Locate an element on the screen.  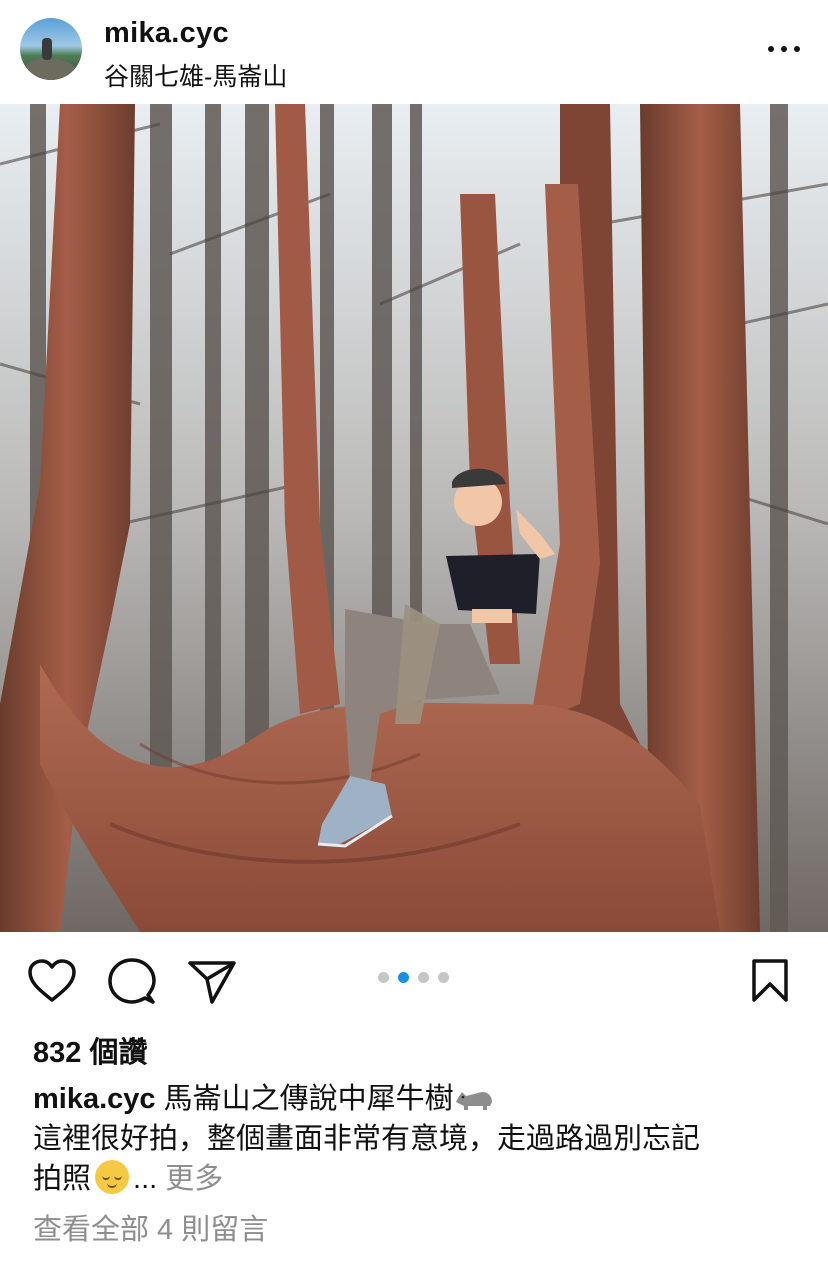
caption-line3: 拍照 is located at coordinates (62, 1179).